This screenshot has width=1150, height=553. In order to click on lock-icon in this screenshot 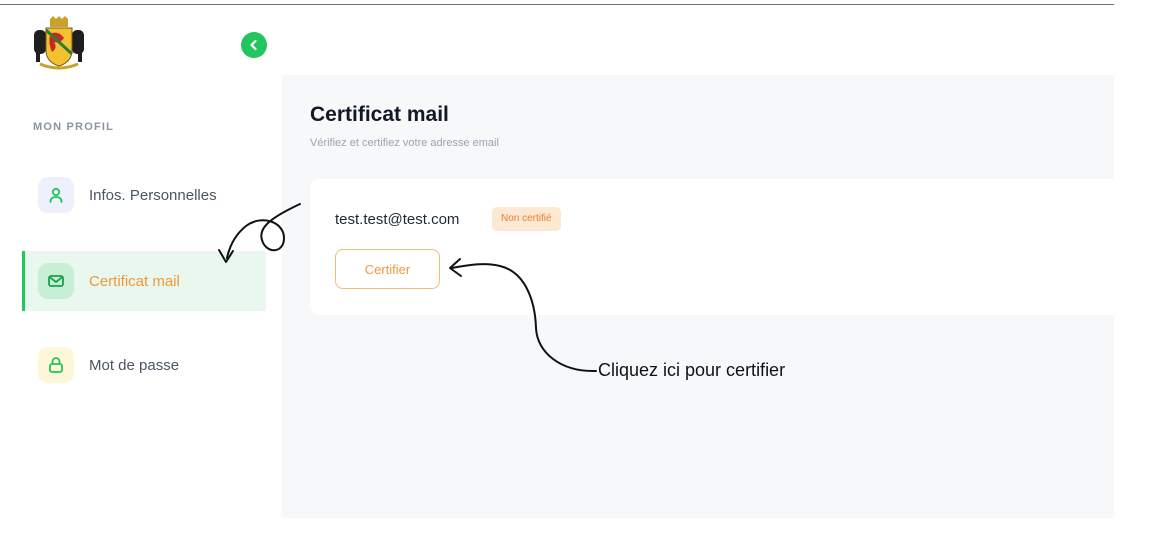, I will do `click(56, 365)`.